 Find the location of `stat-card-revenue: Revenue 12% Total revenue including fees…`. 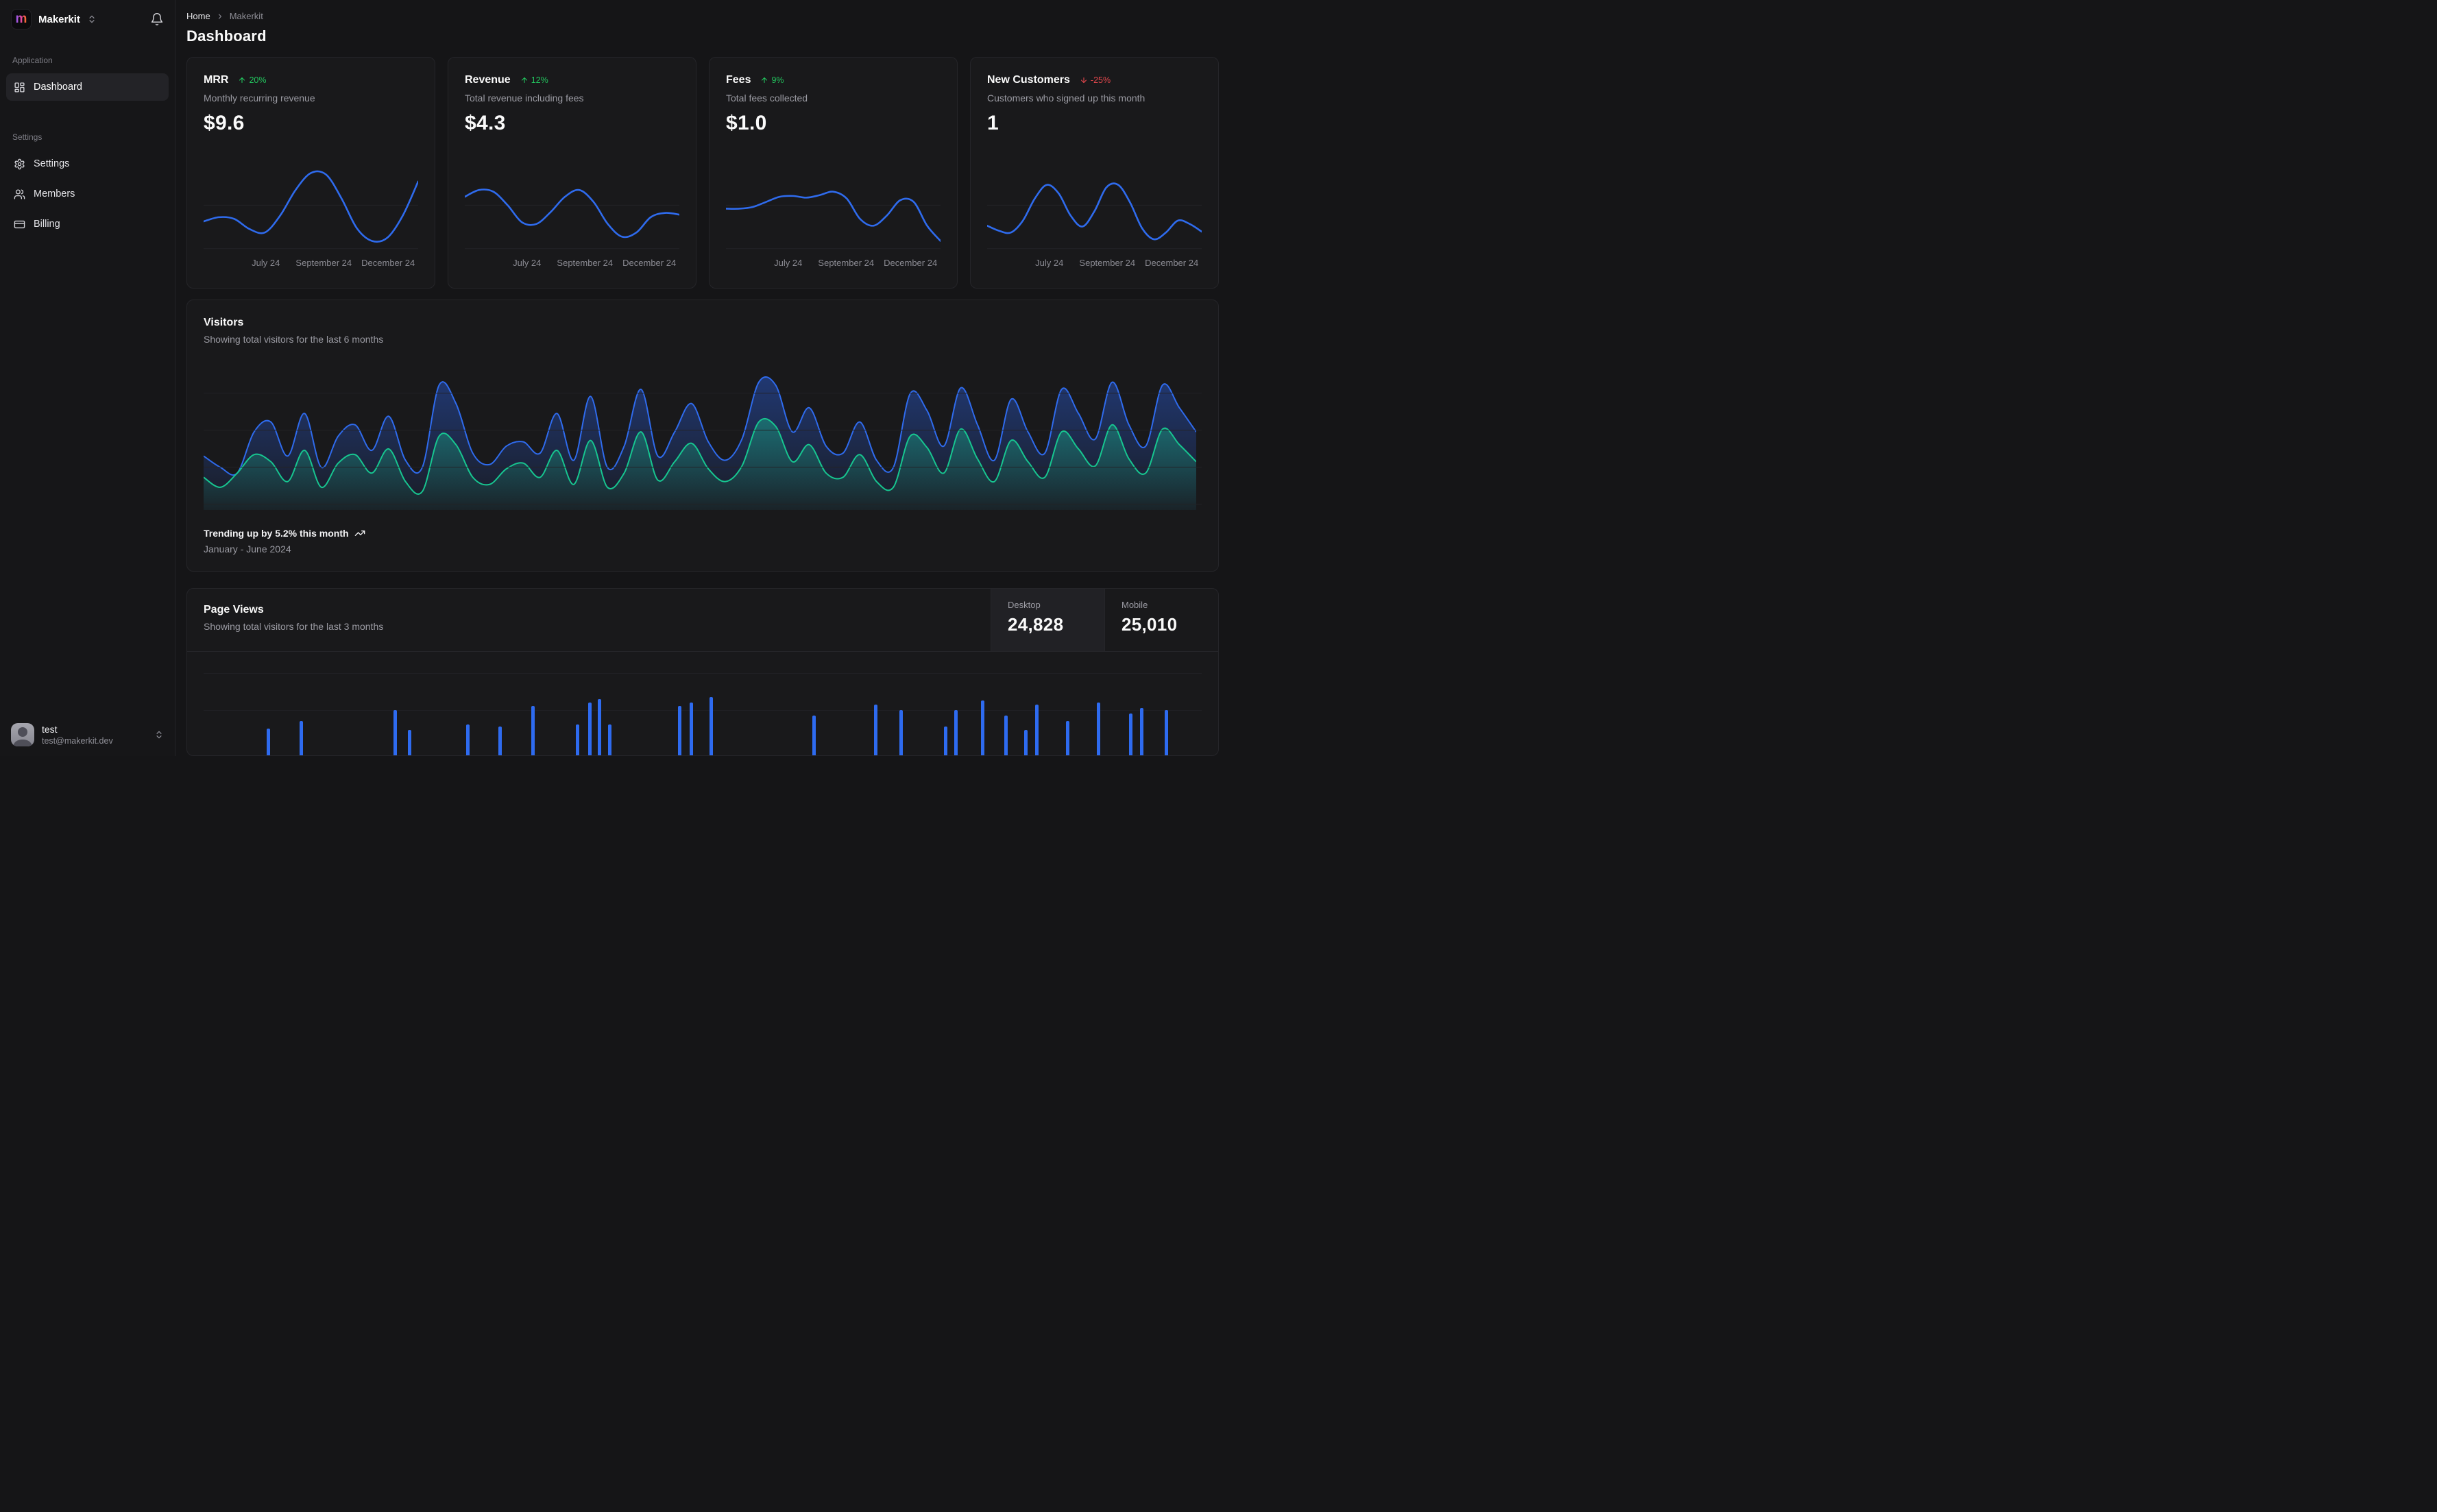

stat-card-revenue: Revenue 12% Total revenue including fees… is located at coordinates (572, 173).